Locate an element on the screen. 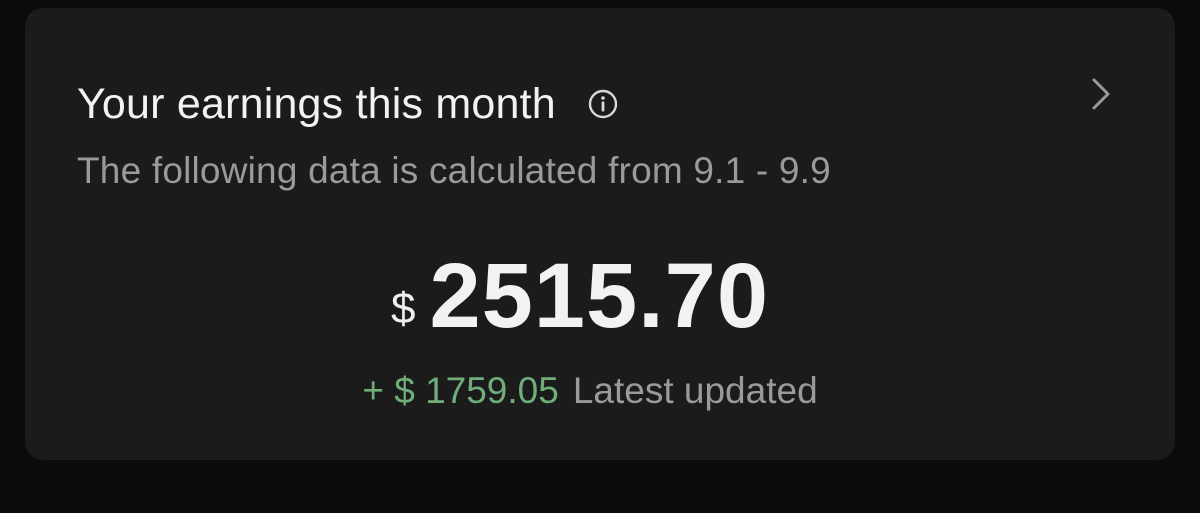 The image size is (1200, 513). chevron-right-icon is located at coordinates (1101, 94).